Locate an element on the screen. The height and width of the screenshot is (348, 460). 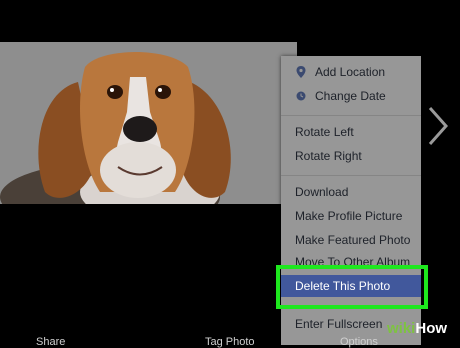
menu-item-add-location: Add Location is located at coordinates (351, 72).